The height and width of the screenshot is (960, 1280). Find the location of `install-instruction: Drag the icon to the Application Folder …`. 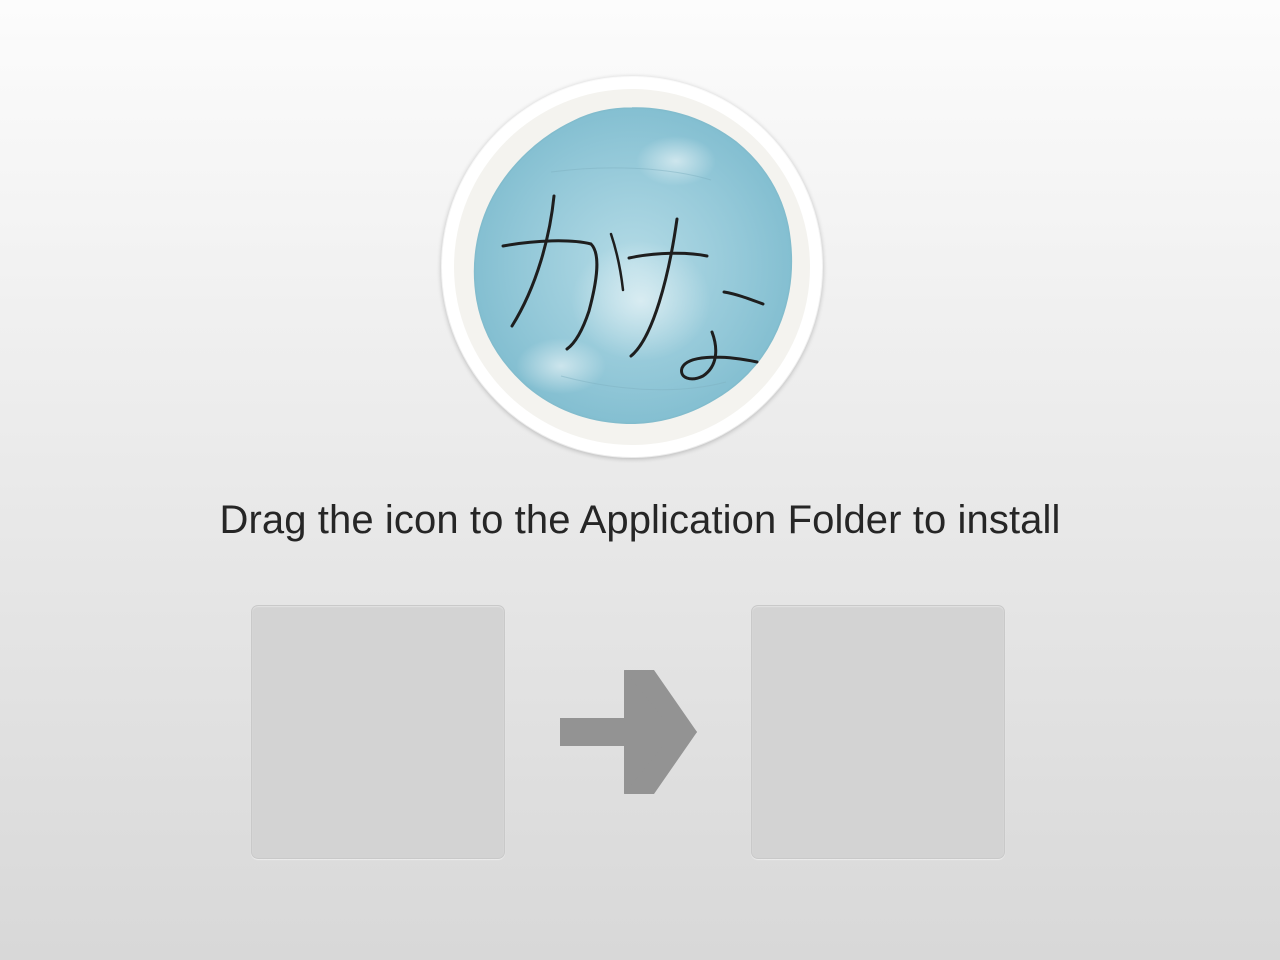

install-instruction: Drag the icon to the Application Folder … is located at coordinates (640, 520).